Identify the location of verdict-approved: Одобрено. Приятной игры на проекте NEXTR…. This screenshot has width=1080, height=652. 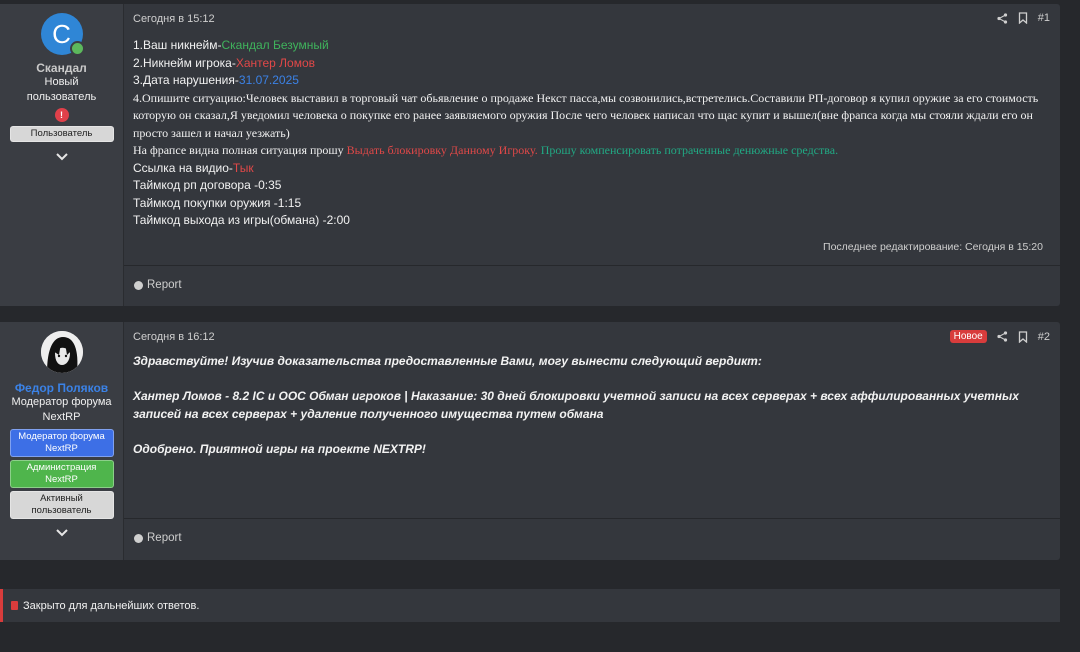
(279, 448).